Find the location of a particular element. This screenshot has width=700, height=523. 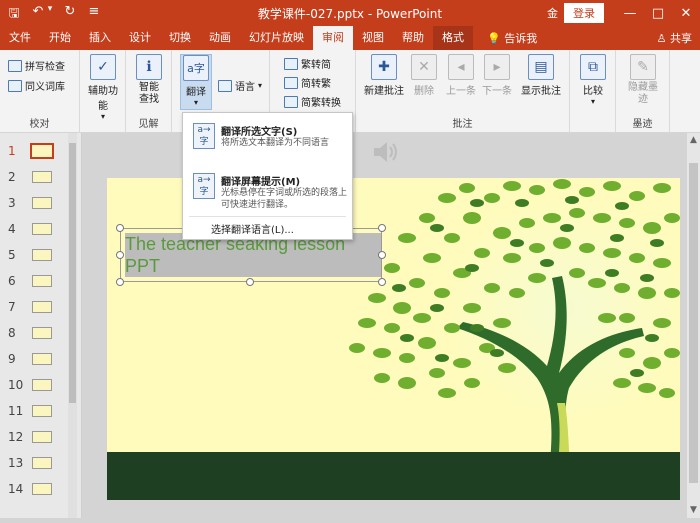

slide-thumbnail: 1 is located at coordinates (35, 151).